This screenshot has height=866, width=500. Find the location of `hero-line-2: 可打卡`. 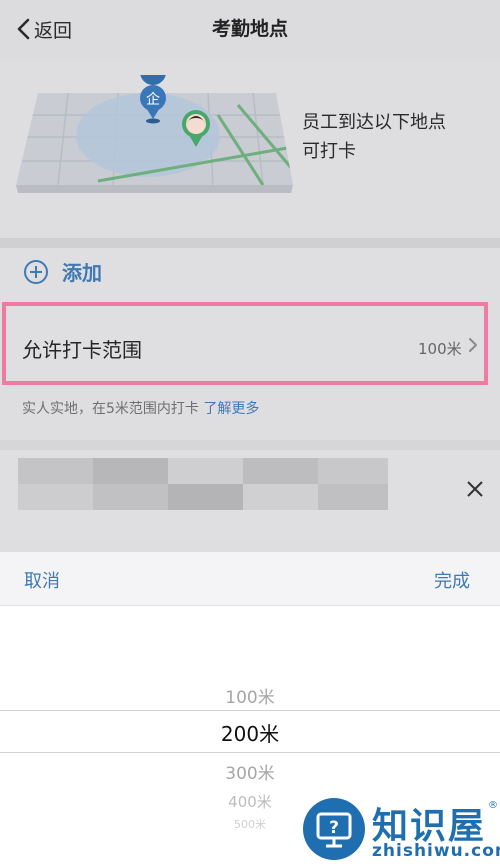

hero-line-2: 可打卡 is located at coordinates (329, 151).